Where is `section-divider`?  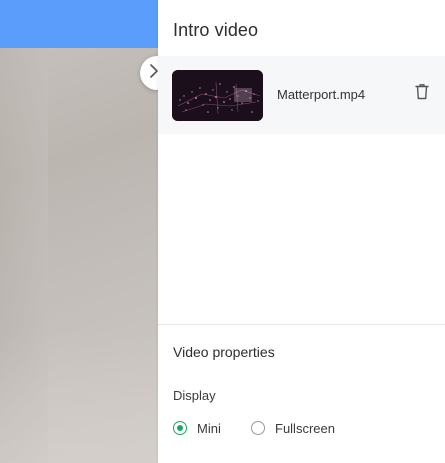
section-divider is located at coordinates (301, 324).